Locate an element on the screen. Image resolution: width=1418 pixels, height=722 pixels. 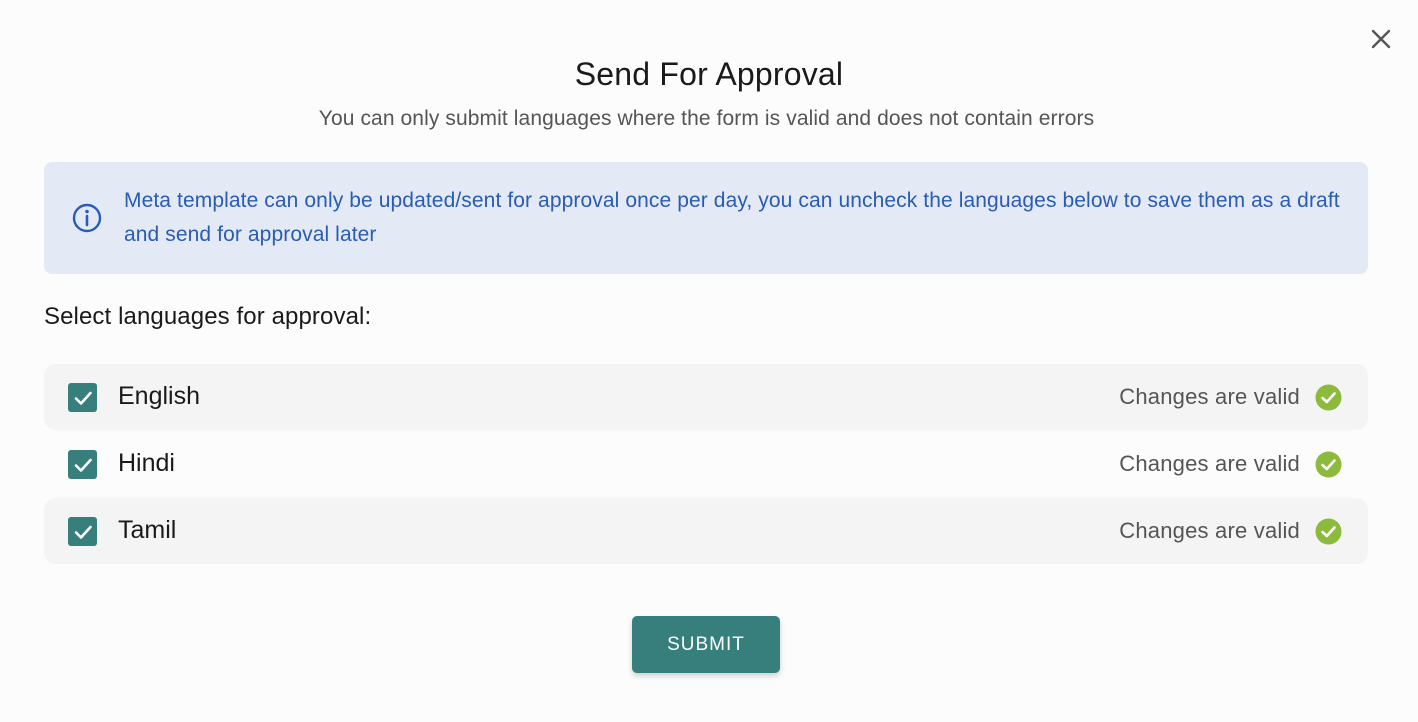
close-button is located at coordinates (1381, 39).